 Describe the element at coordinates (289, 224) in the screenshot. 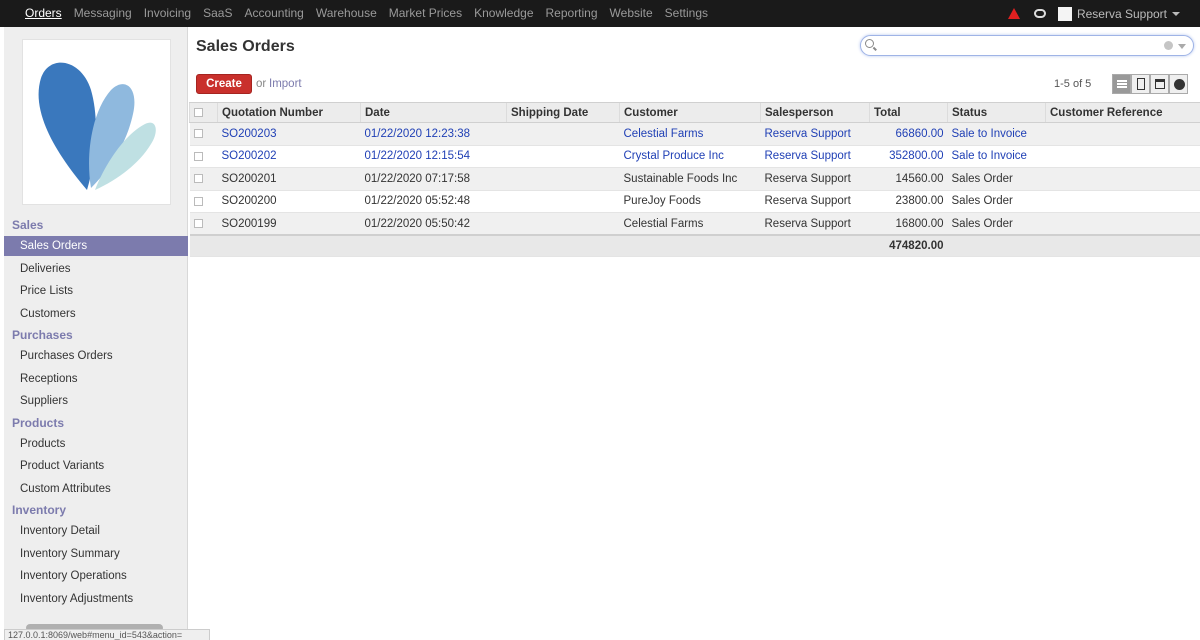

I see `cell-number: SO200199` at that location.